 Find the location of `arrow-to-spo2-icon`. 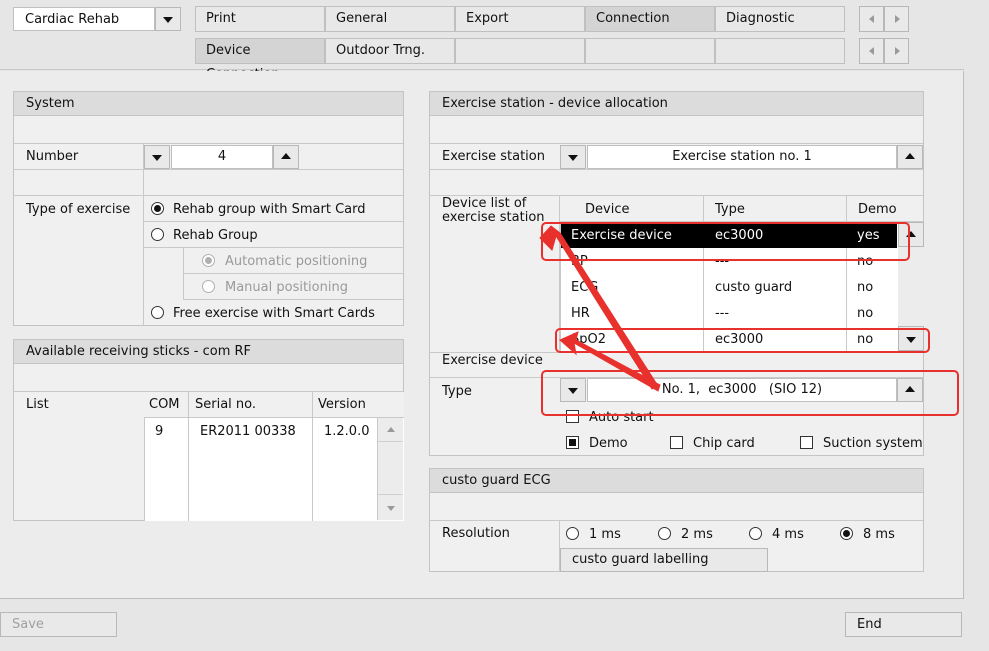

arrow-to-spo2-icon is located at coordinates (610, 361).